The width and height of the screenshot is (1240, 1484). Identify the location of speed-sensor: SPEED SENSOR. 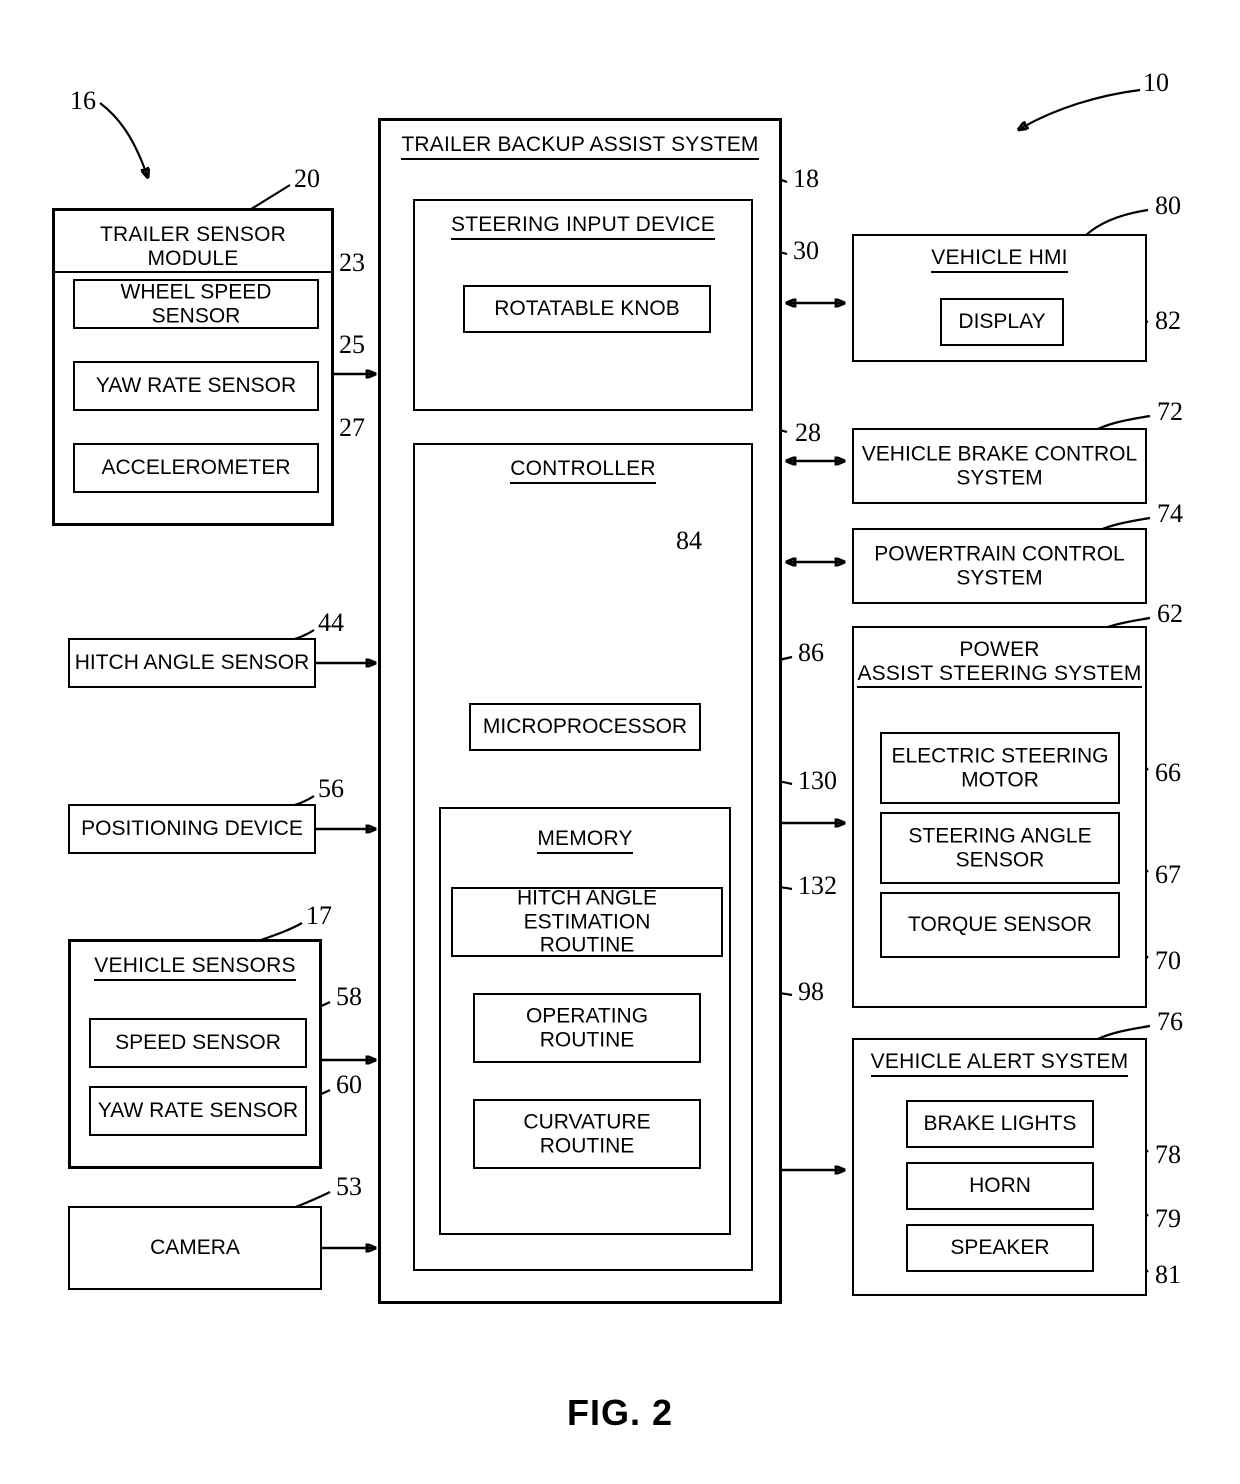
(198, 1043).